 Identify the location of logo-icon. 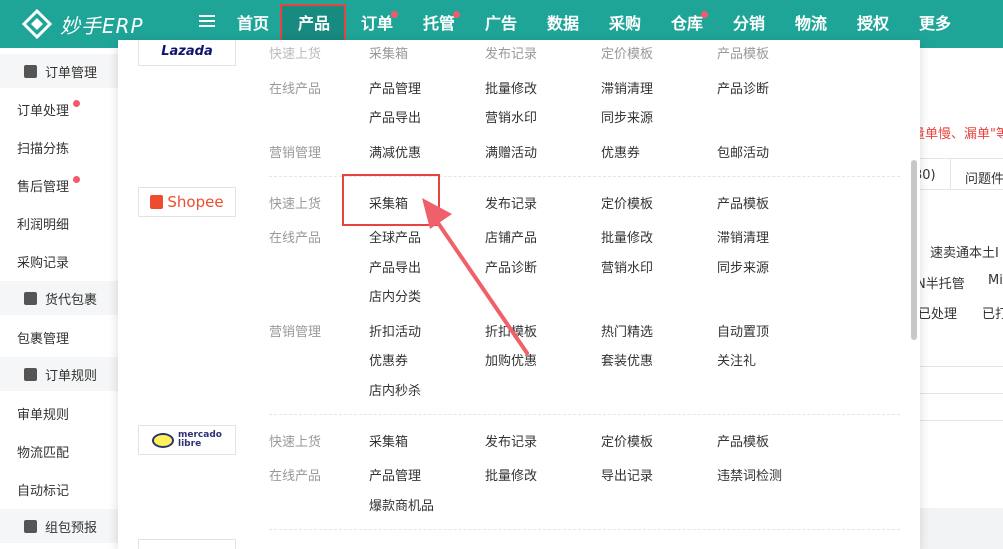
(37, 24).